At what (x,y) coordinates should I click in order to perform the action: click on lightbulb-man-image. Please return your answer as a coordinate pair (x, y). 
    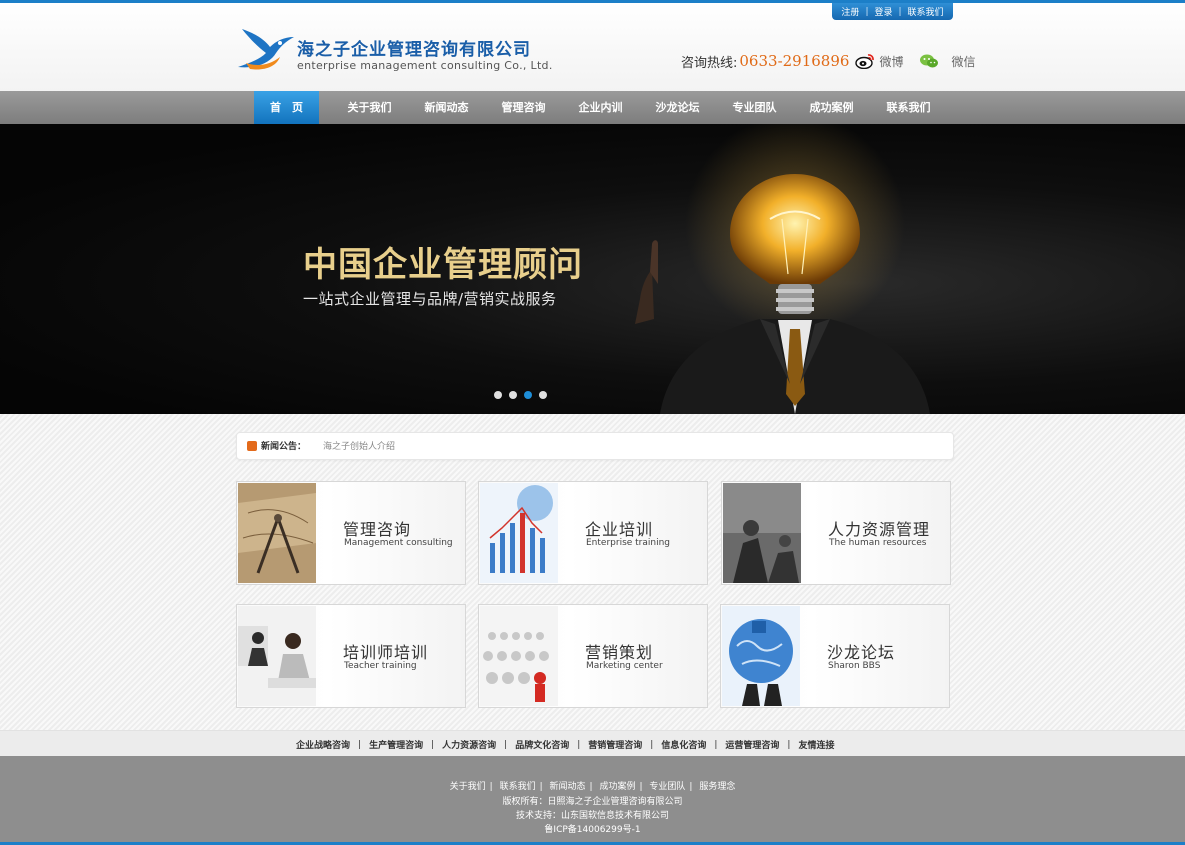
    Looking at the image, I should click on (782, 269).